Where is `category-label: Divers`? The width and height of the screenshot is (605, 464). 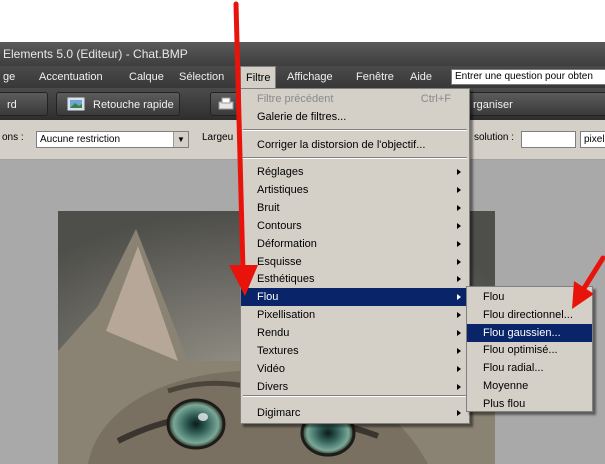 category-label: Divers is located at coordinates (273, 386).